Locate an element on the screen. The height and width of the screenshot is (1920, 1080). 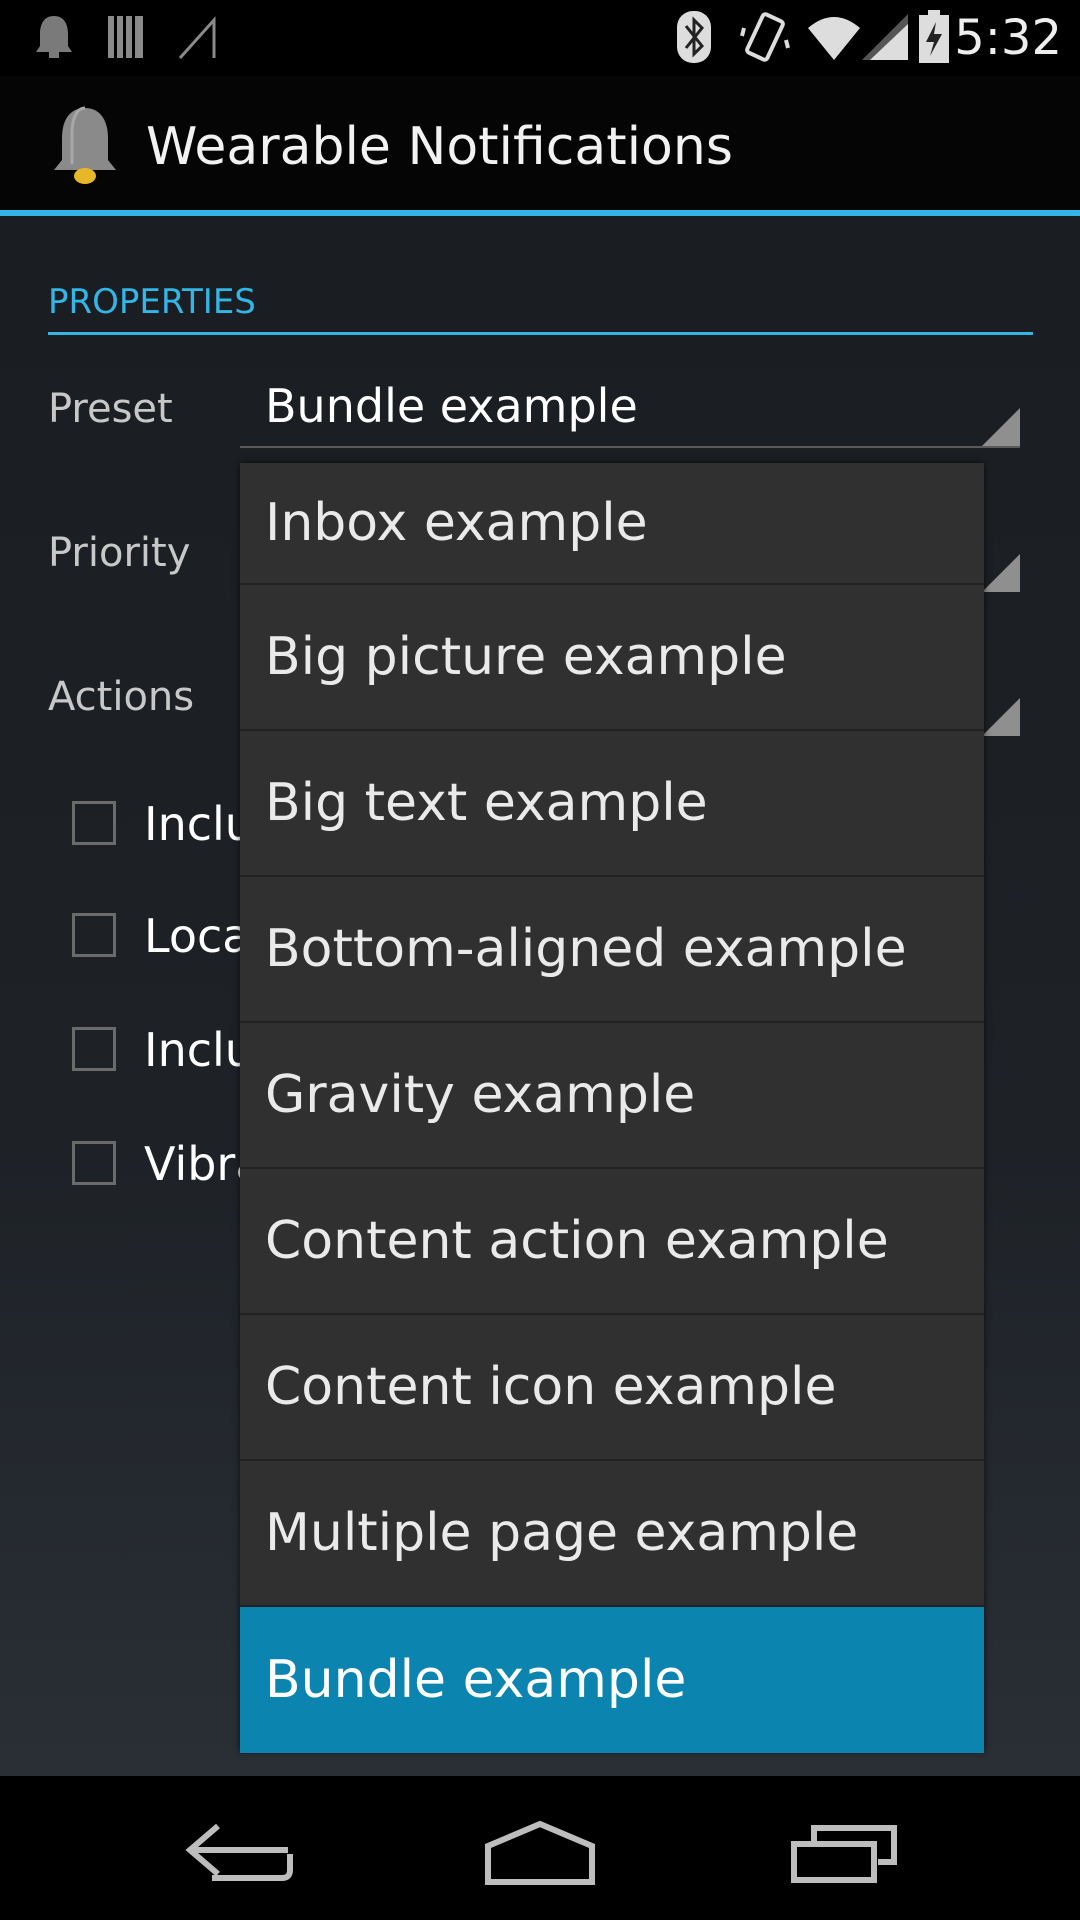
recent-apps-icon is located at coordinates (844, 1872).